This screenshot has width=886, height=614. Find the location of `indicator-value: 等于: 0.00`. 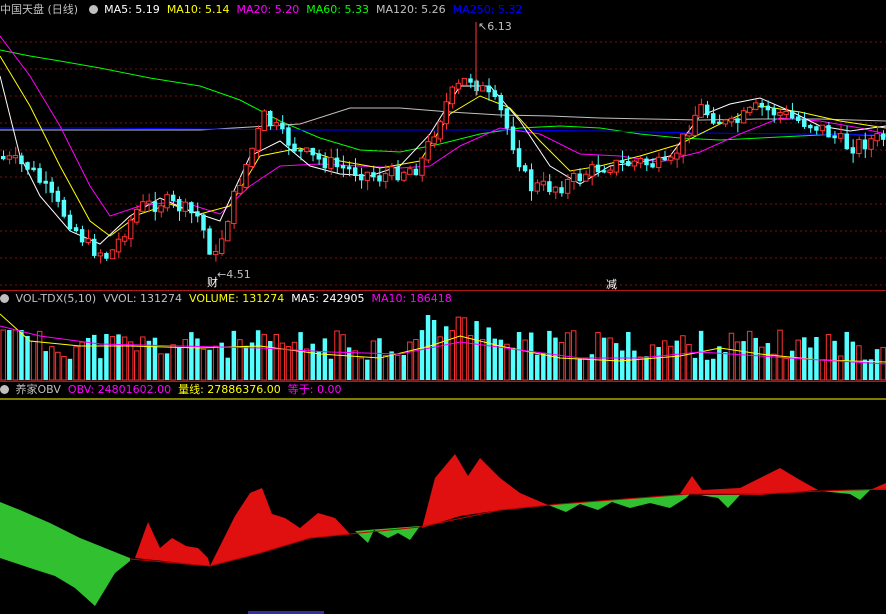

indicator-value: 等于: 0.00 is located at coordinates (314, 389).